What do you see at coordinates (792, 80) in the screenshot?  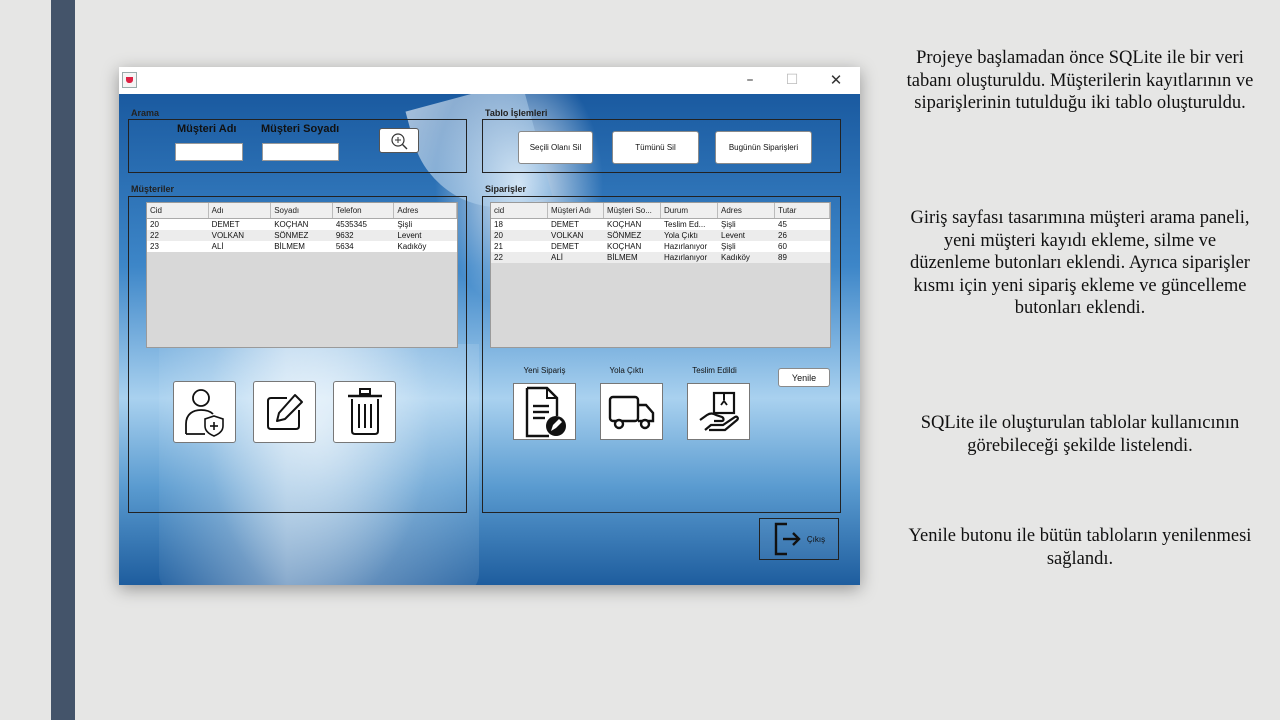 I see `maximize-button: ☐` at bounding box center [792, 80].